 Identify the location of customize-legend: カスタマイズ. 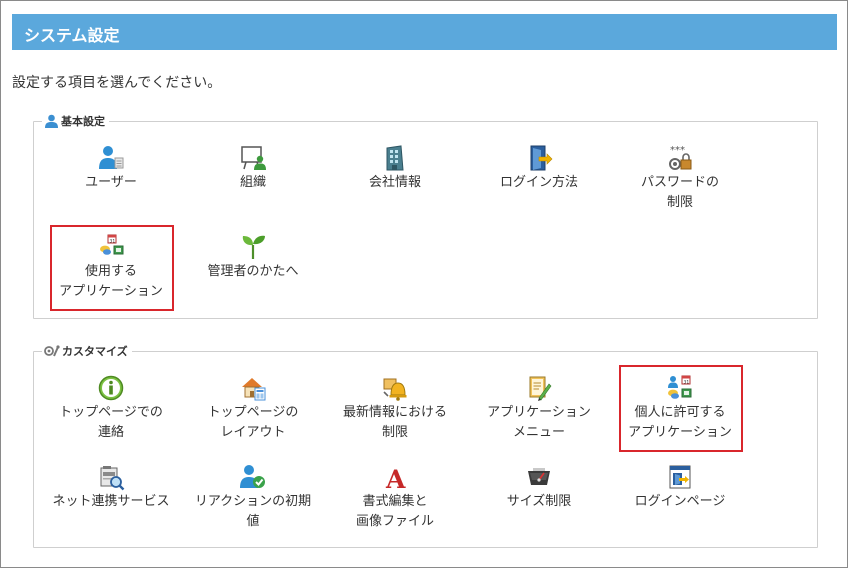
(87, 351).